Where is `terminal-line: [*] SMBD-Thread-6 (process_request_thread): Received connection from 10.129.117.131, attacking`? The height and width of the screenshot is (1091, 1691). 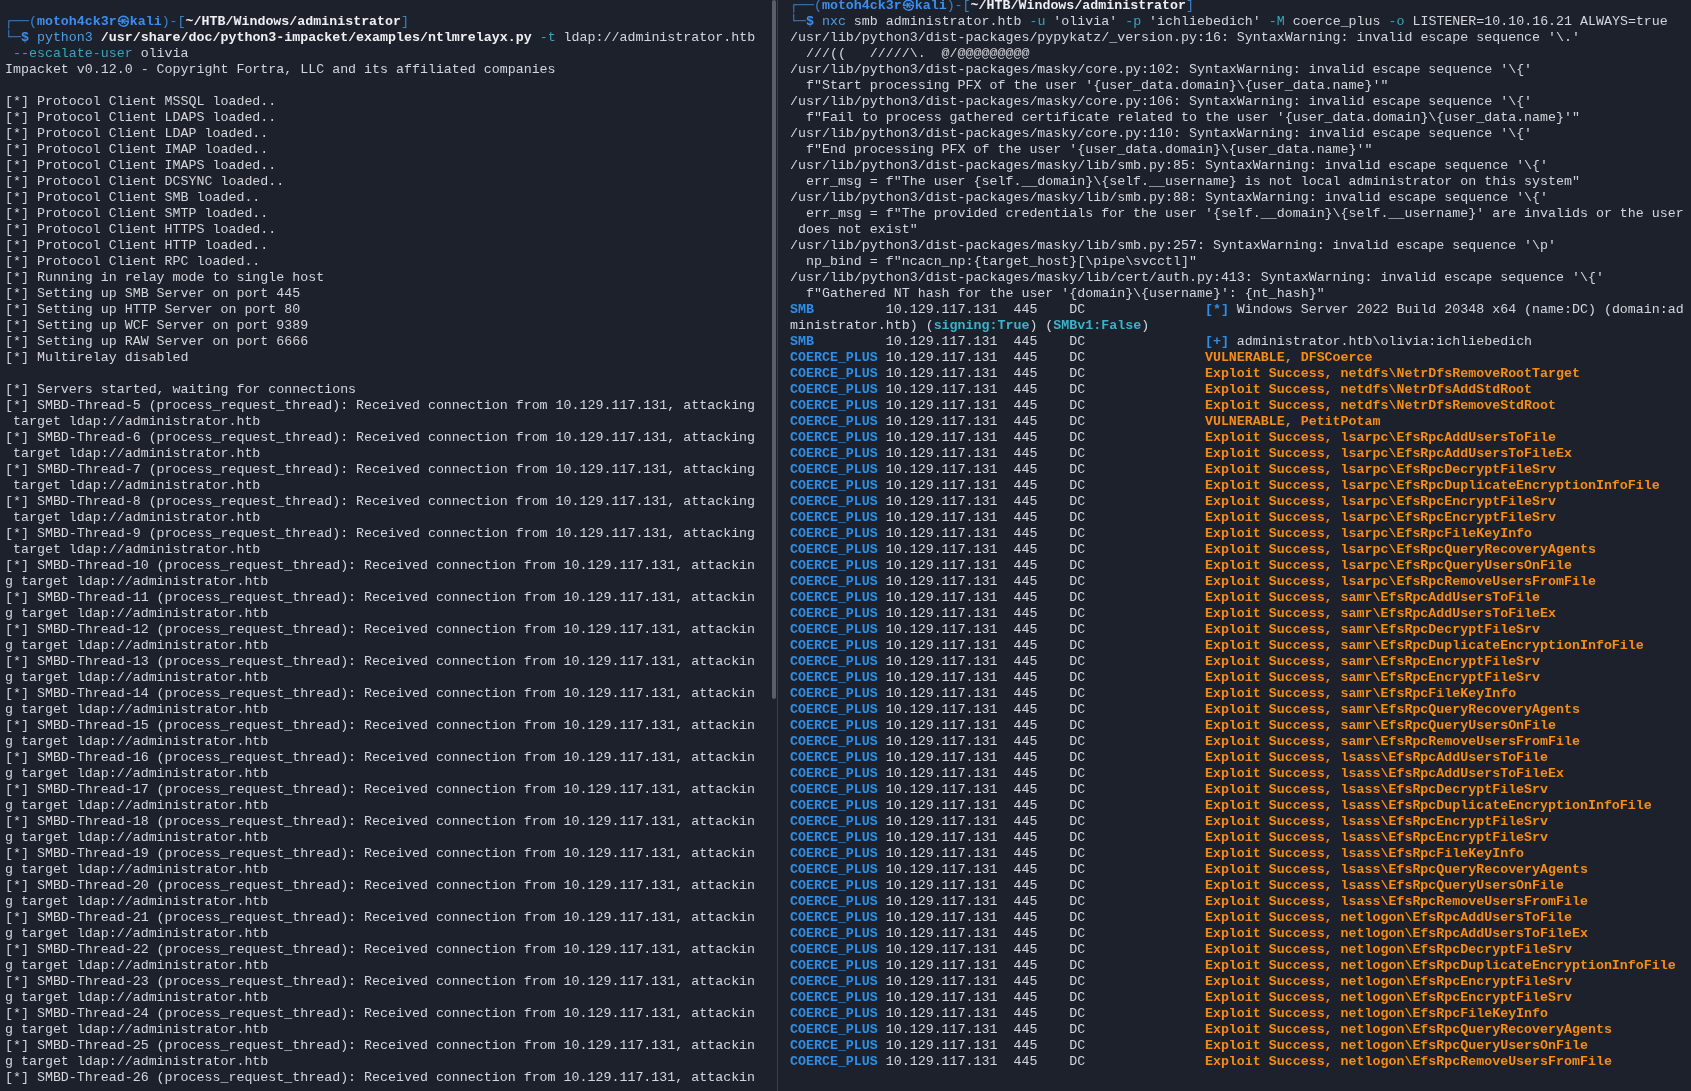
terminal-line: [*] SMBD-Thread-6 (process_request_thread): Received connection from 10.129.117.131, attacking is located at coordinates (381, 438).